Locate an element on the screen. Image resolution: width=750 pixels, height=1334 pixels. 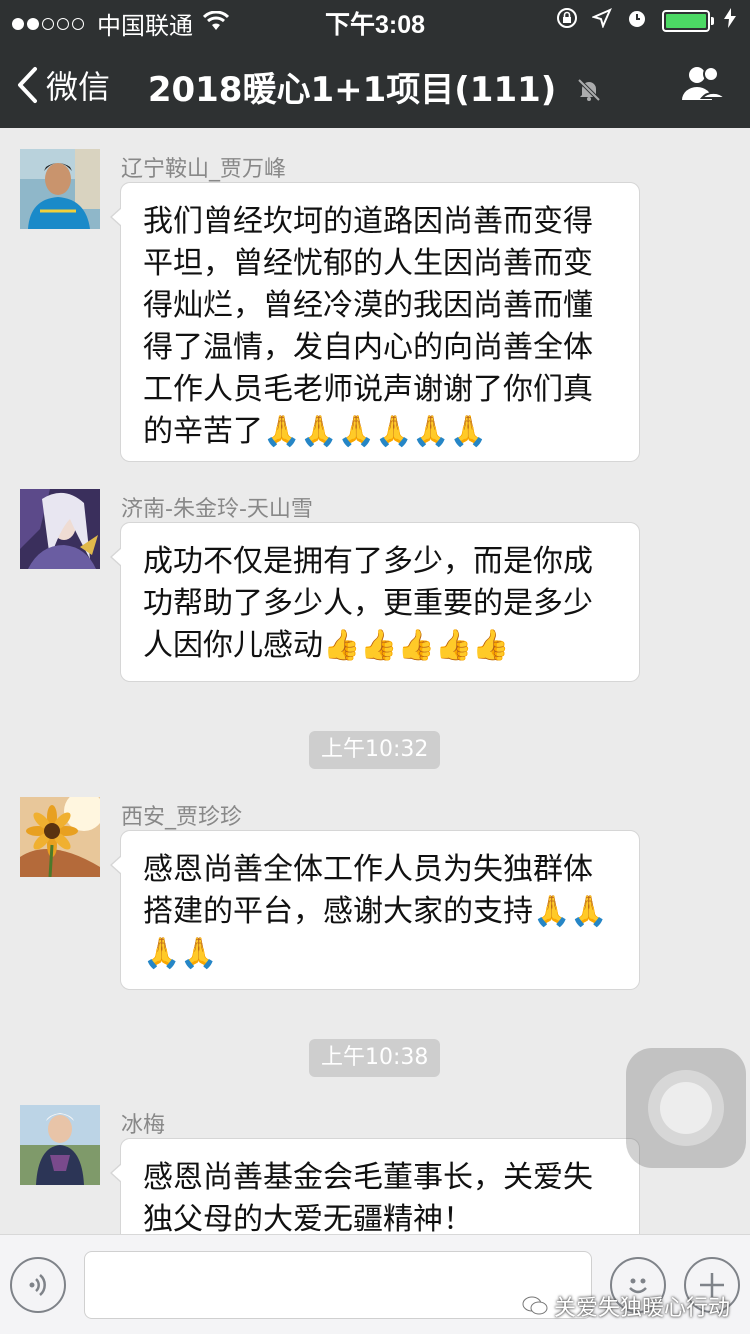
status-right is located at coordinates (646, 21).